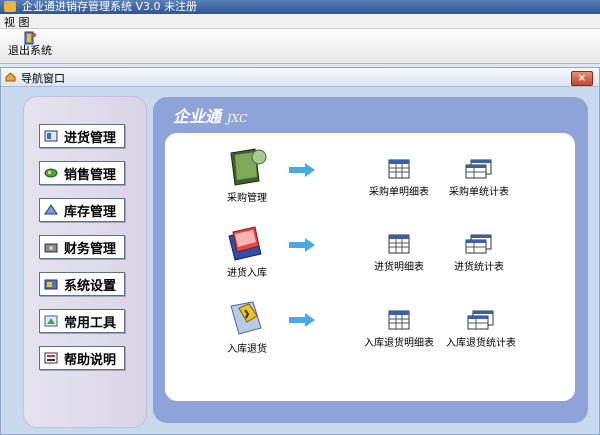 This screenshot has height=435, width=600. I want to click on stock-in-book-icon, so click(247, 242).